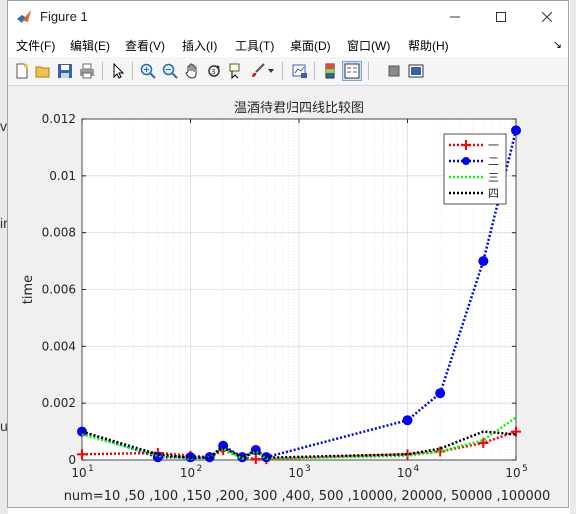 Image resolution: width=576 pixels, height=514 pixels. Describe the element at coordinates (288, 71) in the screenshot. I see `figure-toolbar: 3` at that location.